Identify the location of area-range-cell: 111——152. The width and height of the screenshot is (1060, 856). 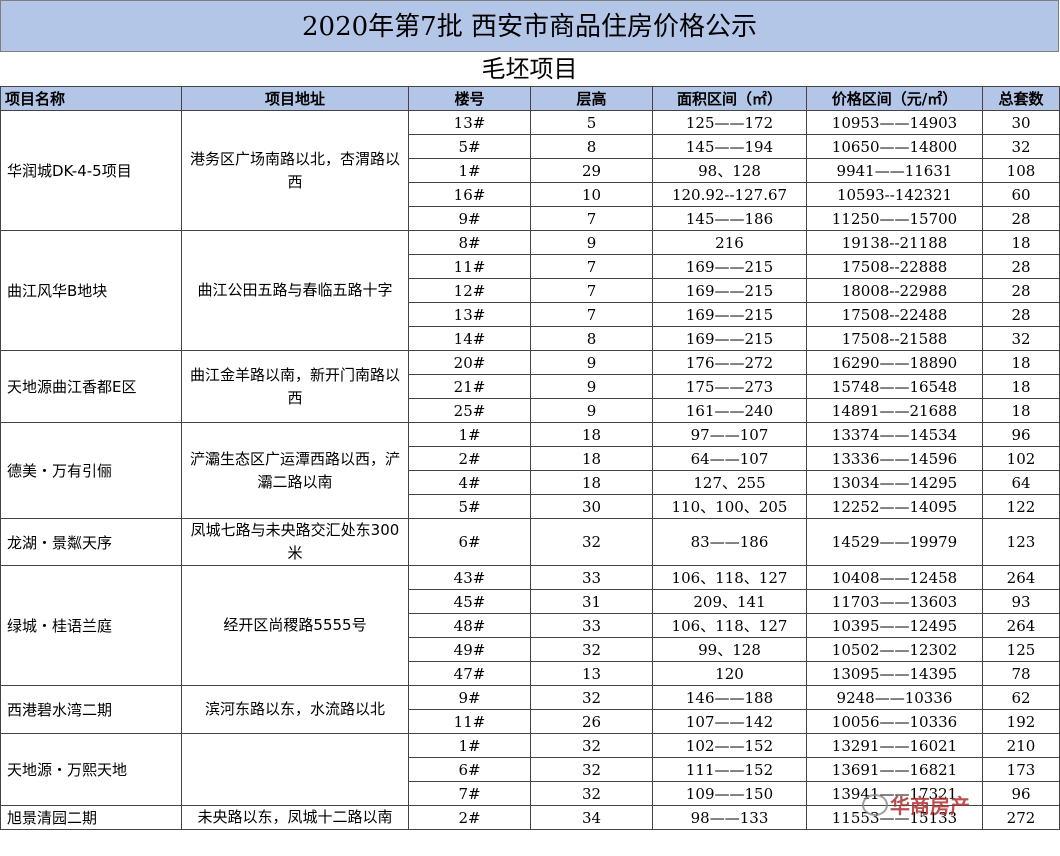
(729, 769).